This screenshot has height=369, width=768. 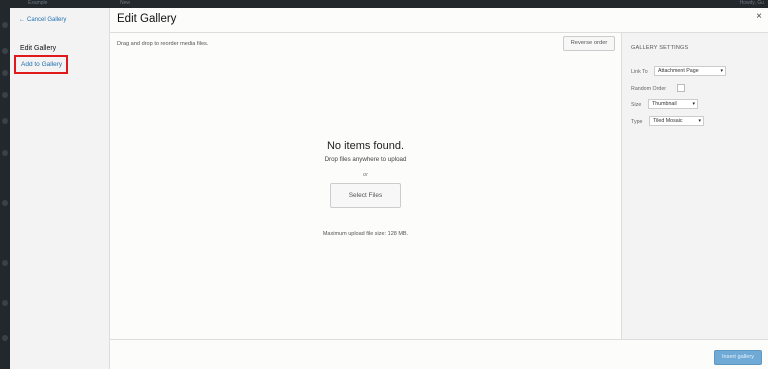 What do you see at coordinates (5, 184) in the screenshot?
I see `admin-sidebar` at bounding box center [5, 184].